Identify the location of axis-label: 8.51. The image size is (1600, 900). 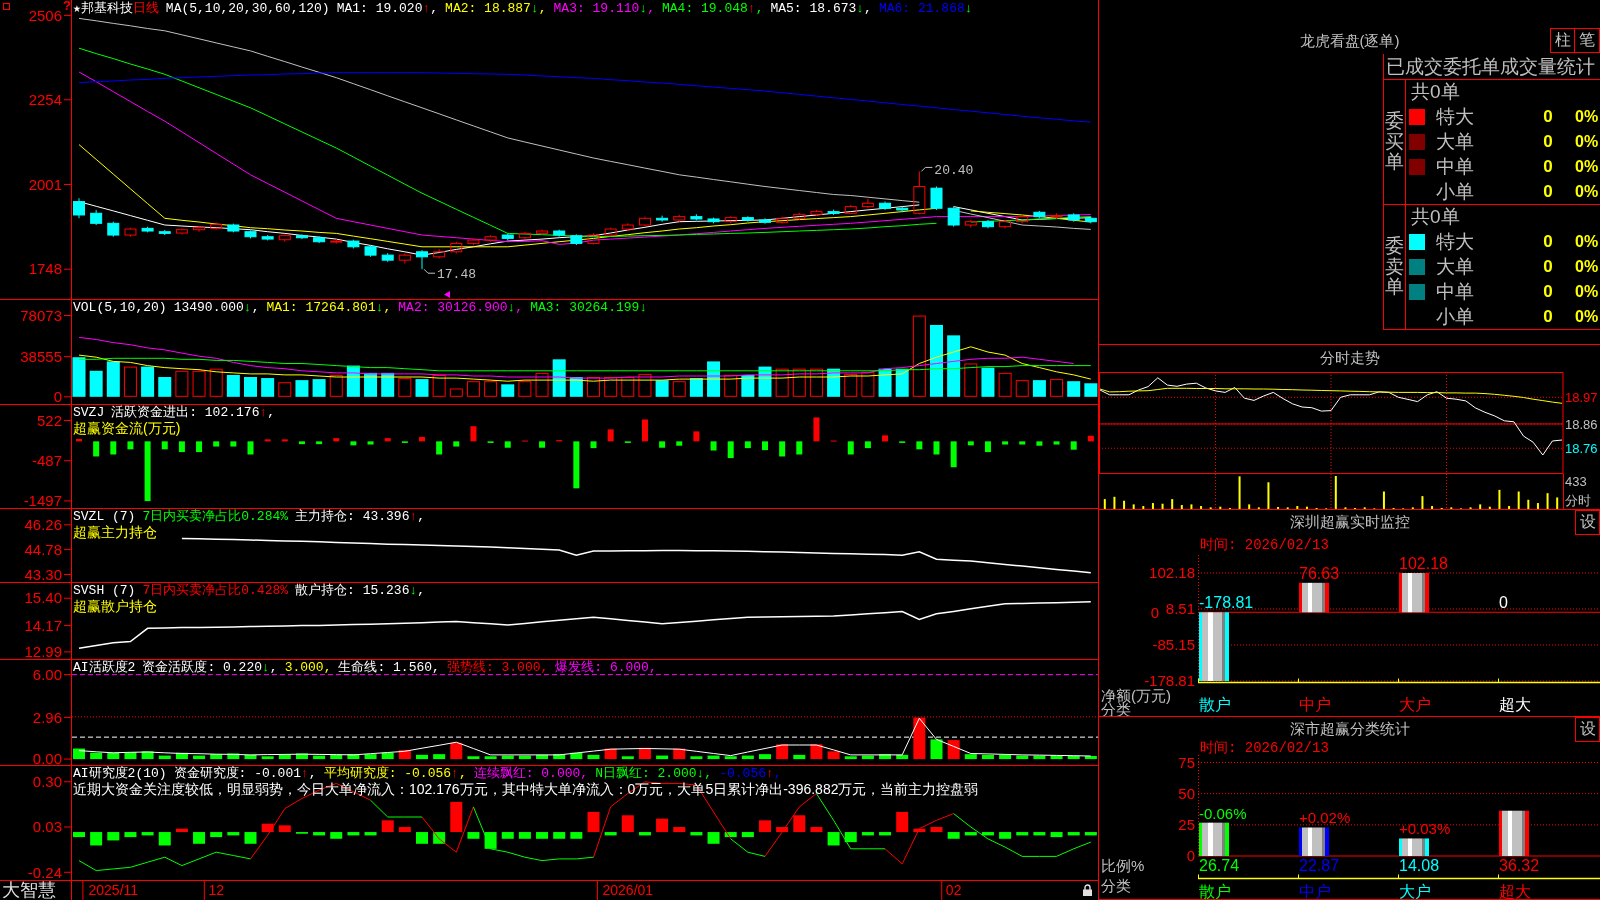
(1180, 609).